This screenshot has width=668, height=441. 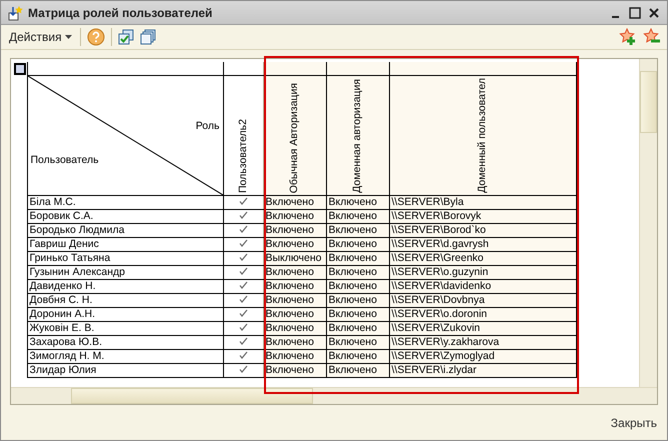 What do you see at coordinates (442, 286) in the screenshot?
I see `domain-user-cell: \\SERVER\davidenko` at bounding box center [442, 286].